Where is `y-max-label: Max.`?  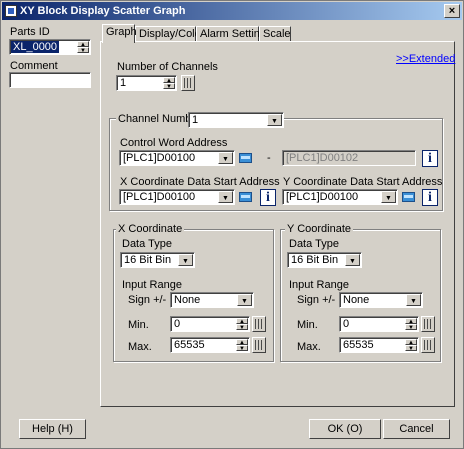
y-max-label: Max. is located at coordinates (309, 347).